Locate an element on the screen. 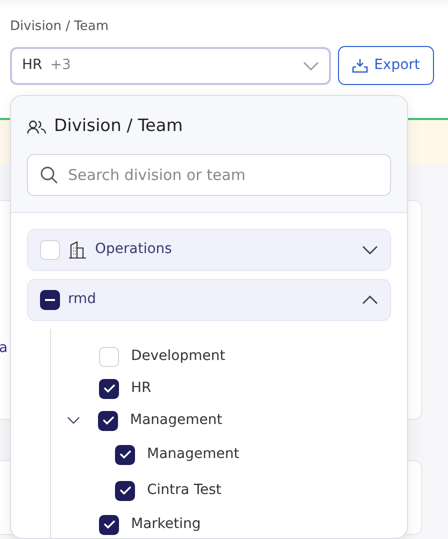 This screenshot has width=448, height=539. dropdown-title: Division / Team is located at coordinates (118, 126).